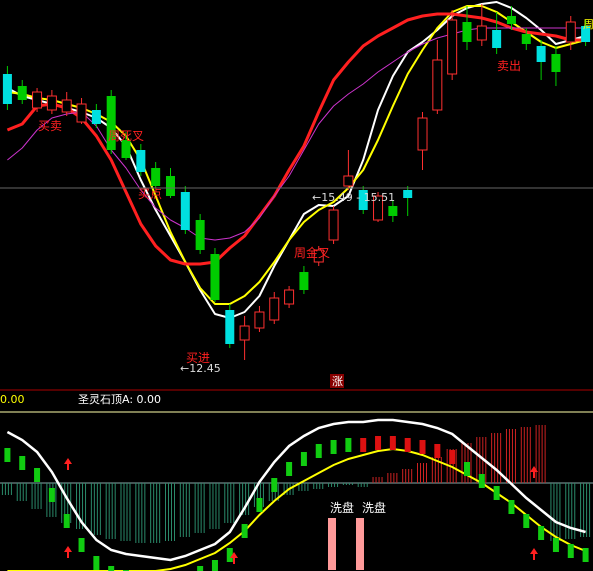 The height and width of the screenshot is (571, 593). Describe the element at coordinates (312, 252) in the screenshot. I see `annotation-week-golden-cross: 周金叉` at that location.